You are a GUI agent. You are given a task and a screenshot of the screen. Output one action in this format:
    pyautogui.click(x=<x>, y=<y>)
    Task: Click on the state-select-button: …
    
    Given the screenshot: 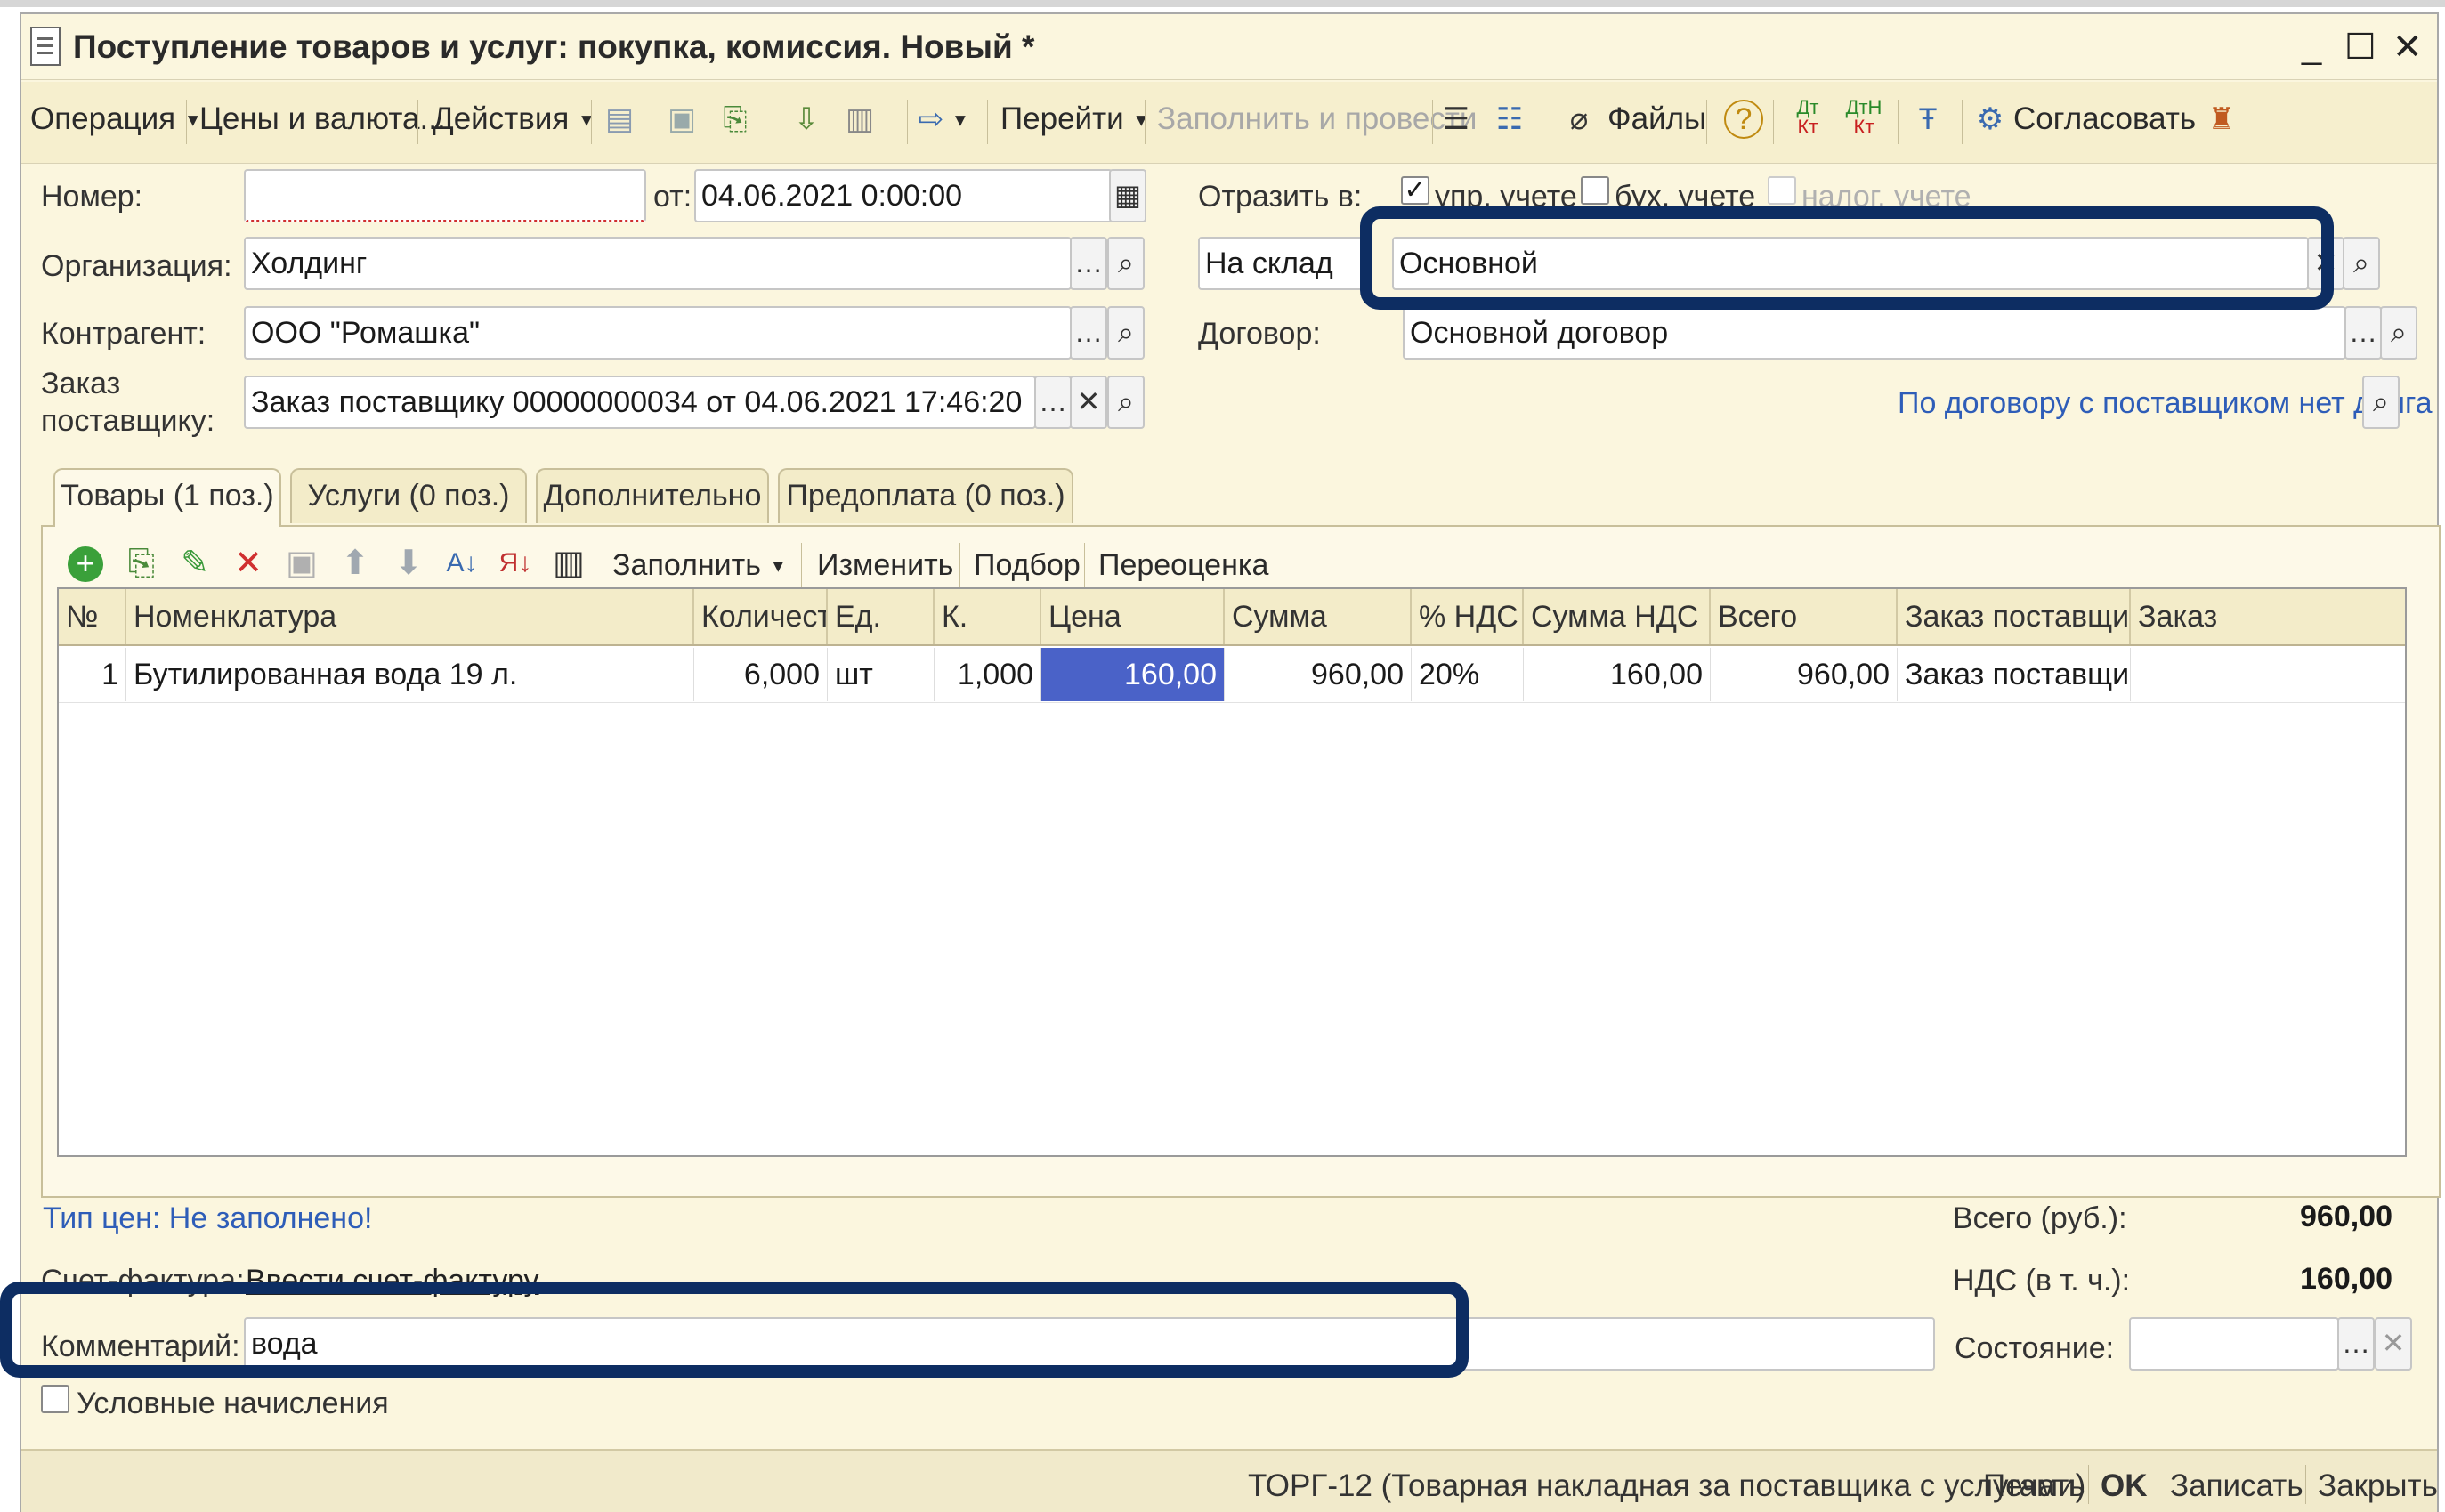 What is the action you would take?
    pyautogui.click(x=2356, y=1344)
    